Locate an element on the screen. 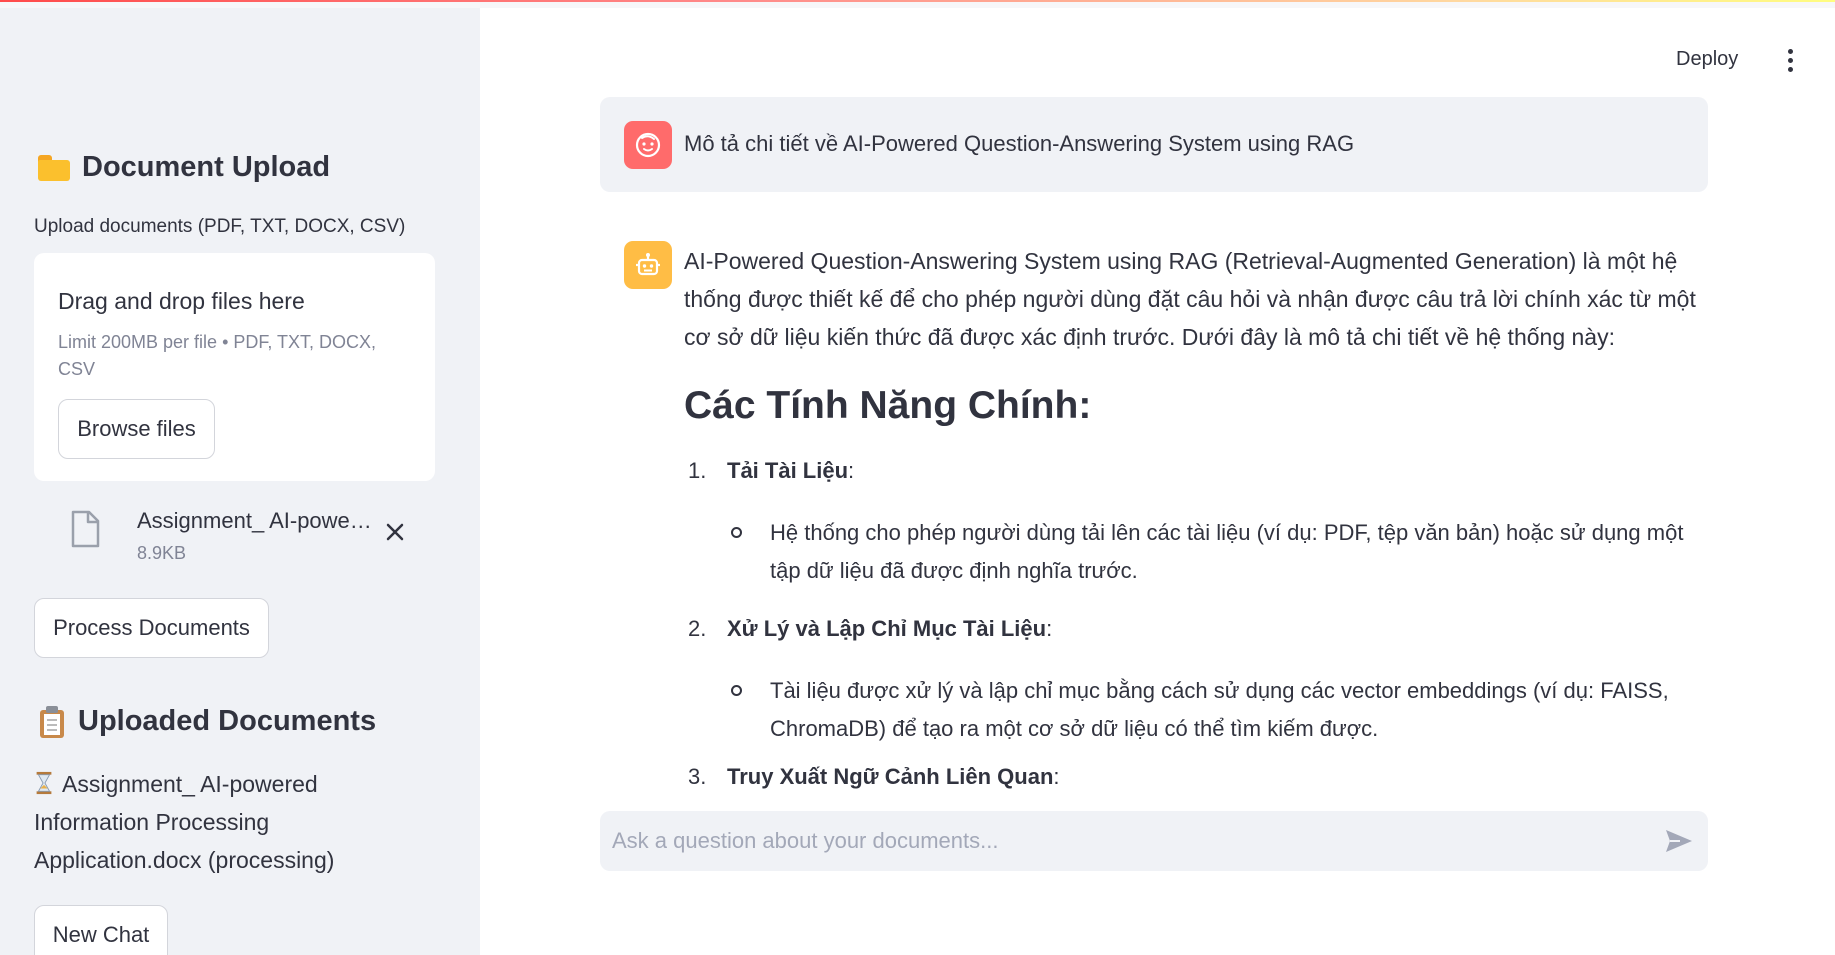  document-upload-title: Document Upload is located at coordinates (206, 167).